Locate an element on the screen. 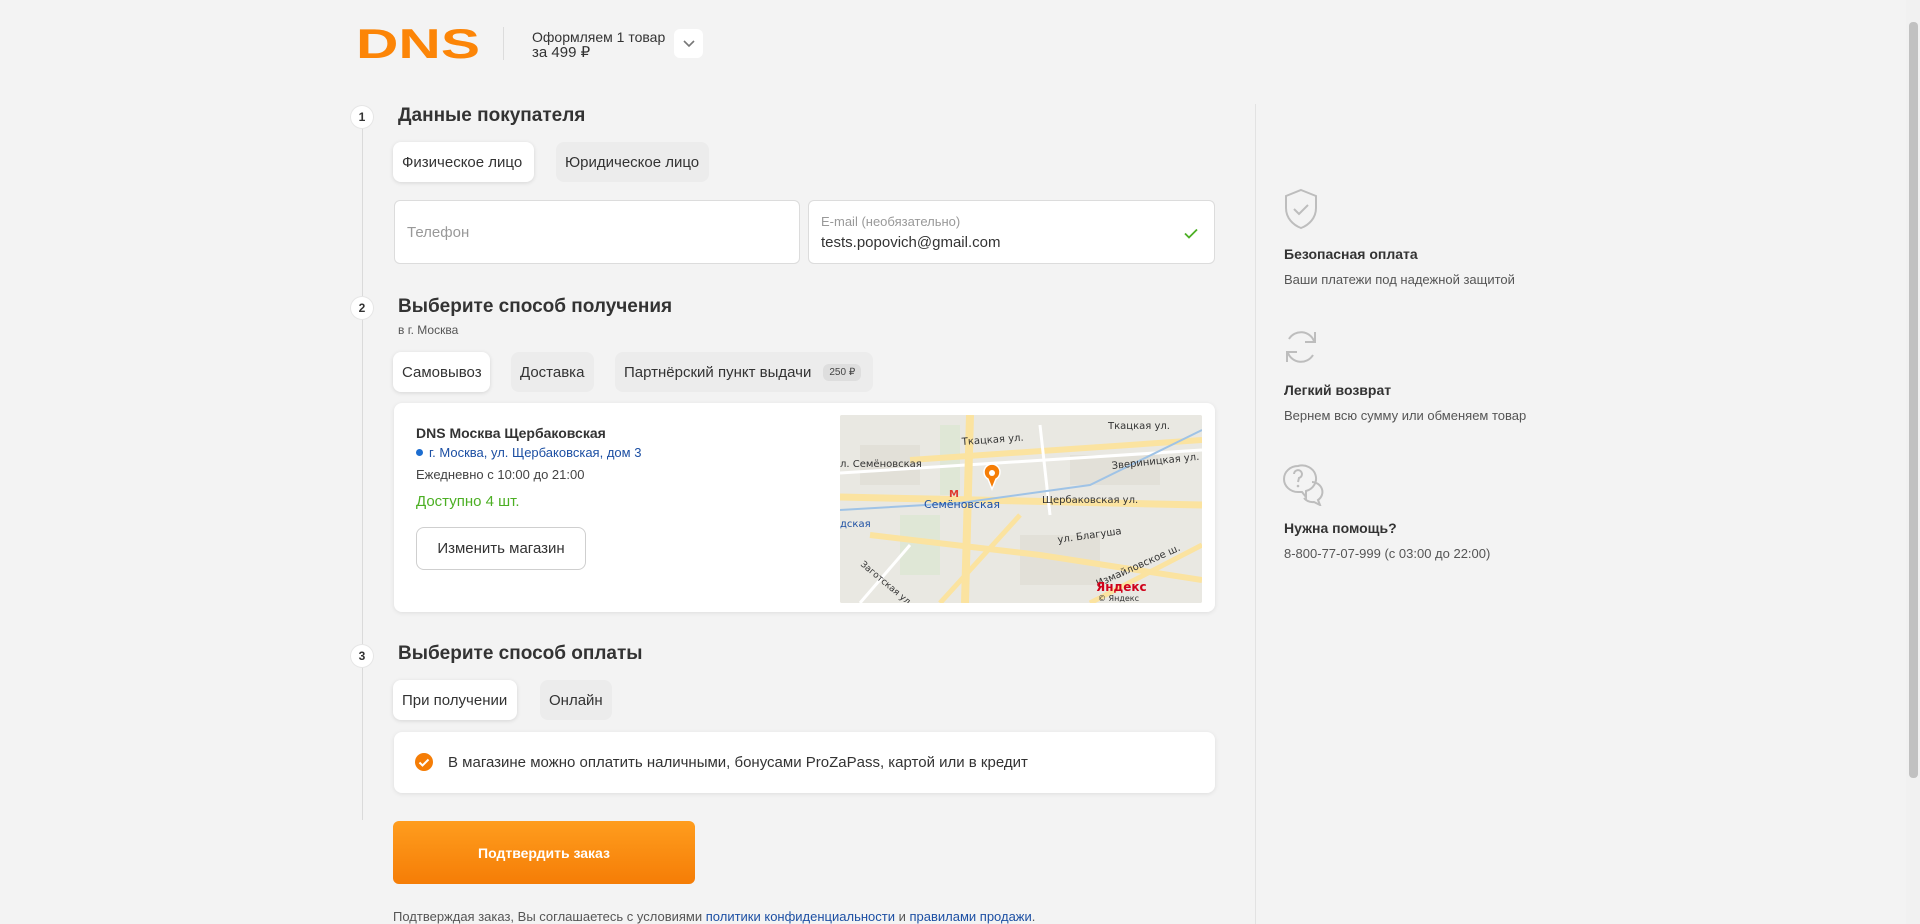 This screenshot has height=924, width=1920. change-store-button: Изменить магазин is located at coordinates (501, 548).